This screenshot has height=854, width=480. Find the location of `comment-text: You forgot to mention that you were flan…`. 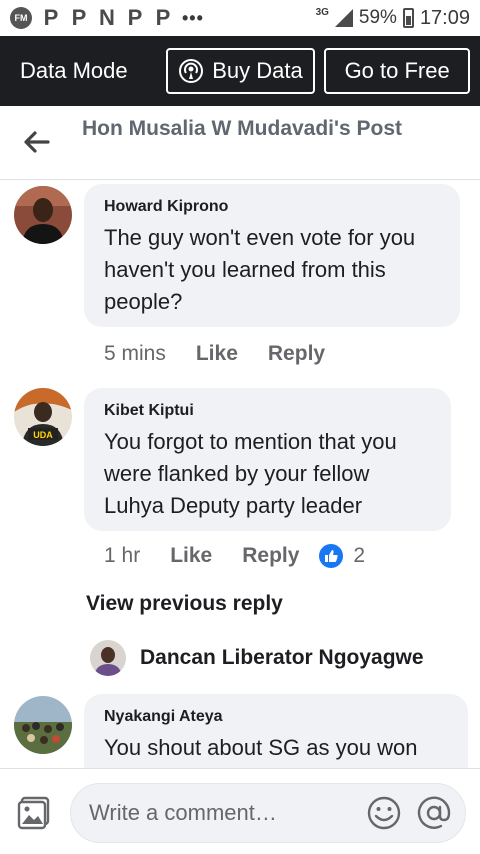

comment-text: You forgot to mention that you were flan… is located at coordinates (250, 473).